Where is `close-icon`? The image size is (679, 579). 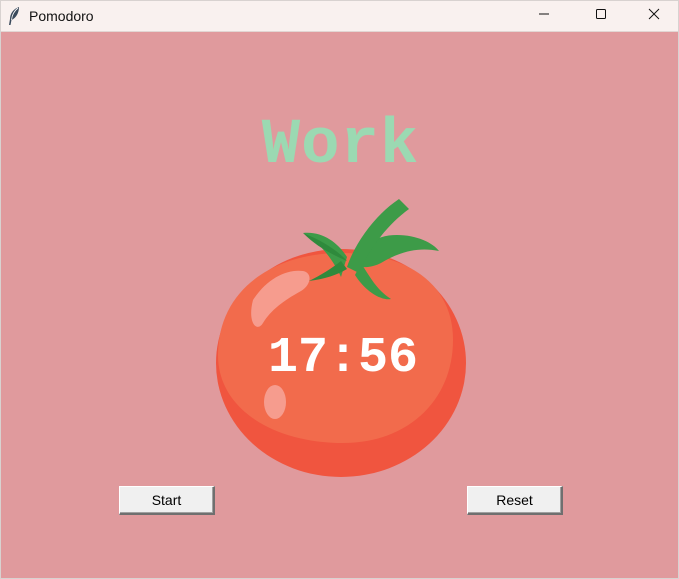 close-icon is located at coordinates (654, 16).